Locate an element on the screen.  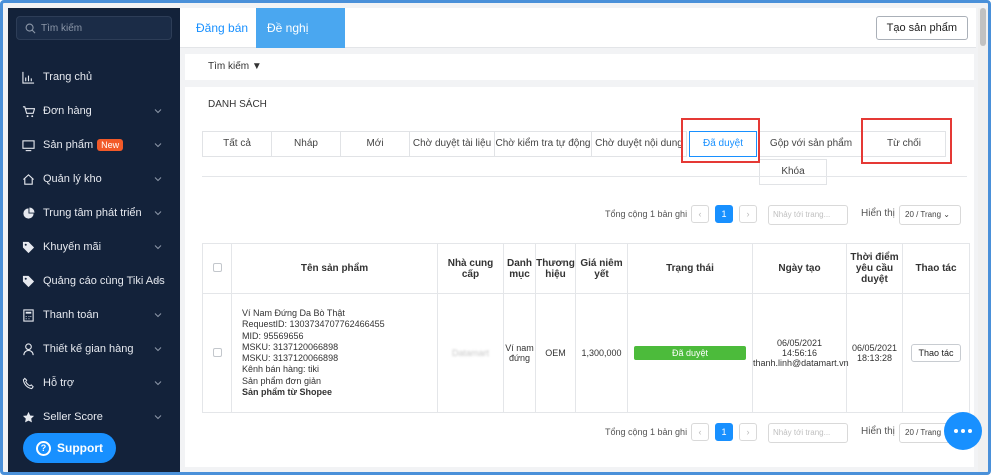
tab-locked: Khóa is located at coordinates (793, 172).